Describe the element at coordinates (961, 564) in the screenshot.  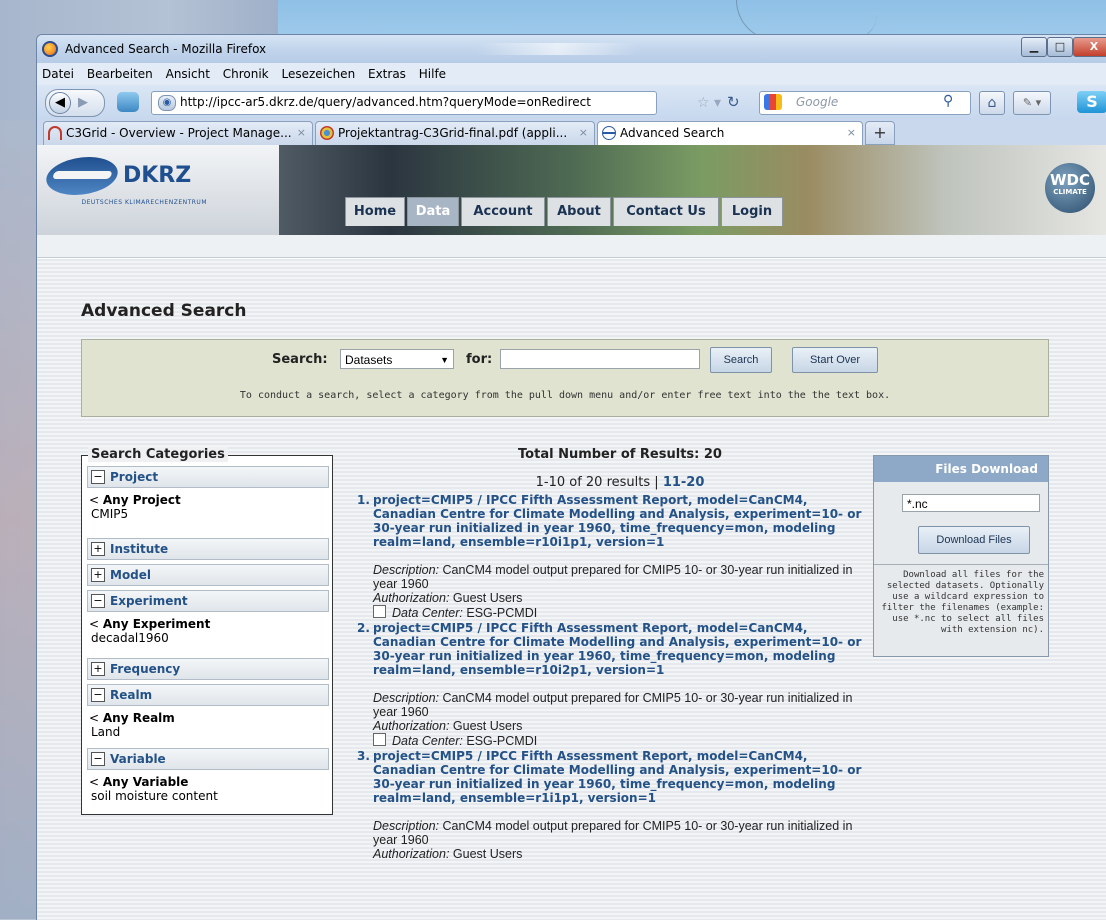
I see `divider` at that location.